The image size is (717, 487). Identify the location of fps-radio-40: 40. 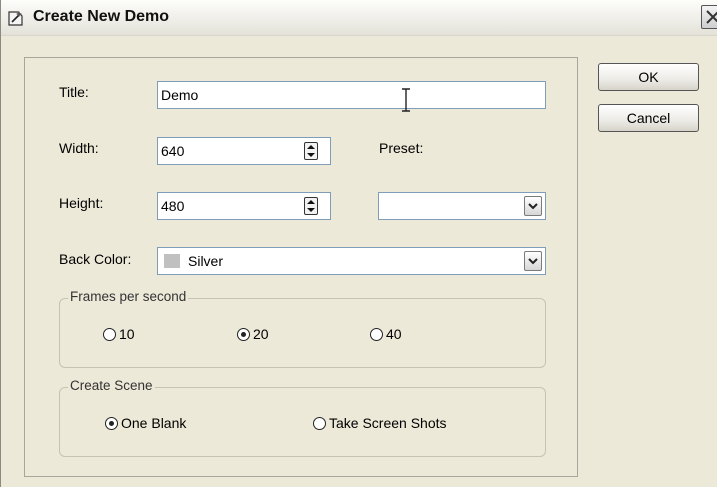
(386, 334).